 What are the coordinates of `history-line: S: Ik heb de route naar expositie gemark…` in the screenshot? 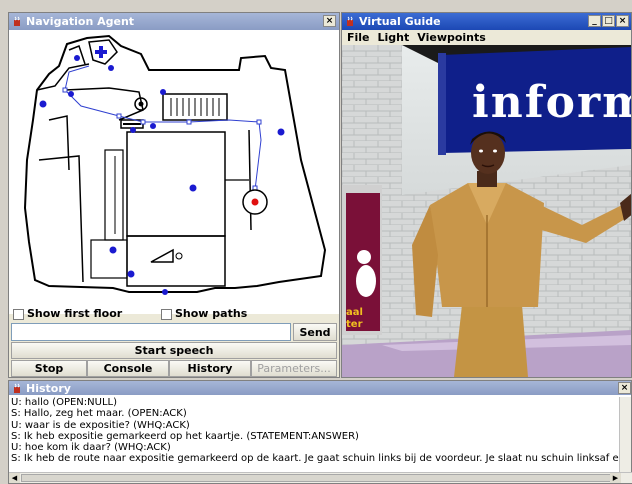 It's located at (315, 459).